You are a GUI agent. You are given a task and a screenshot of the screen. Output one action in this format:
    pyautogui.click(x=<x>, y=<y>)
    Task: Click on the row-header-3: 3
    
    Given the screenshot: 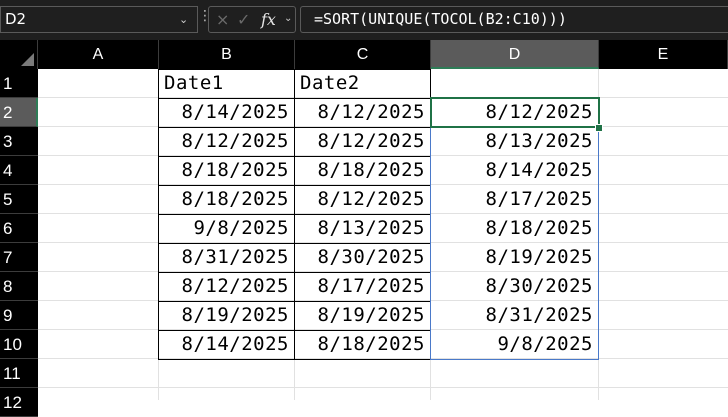 What is the action you would take?
    pyautogui.click(x=19, y=141)
    